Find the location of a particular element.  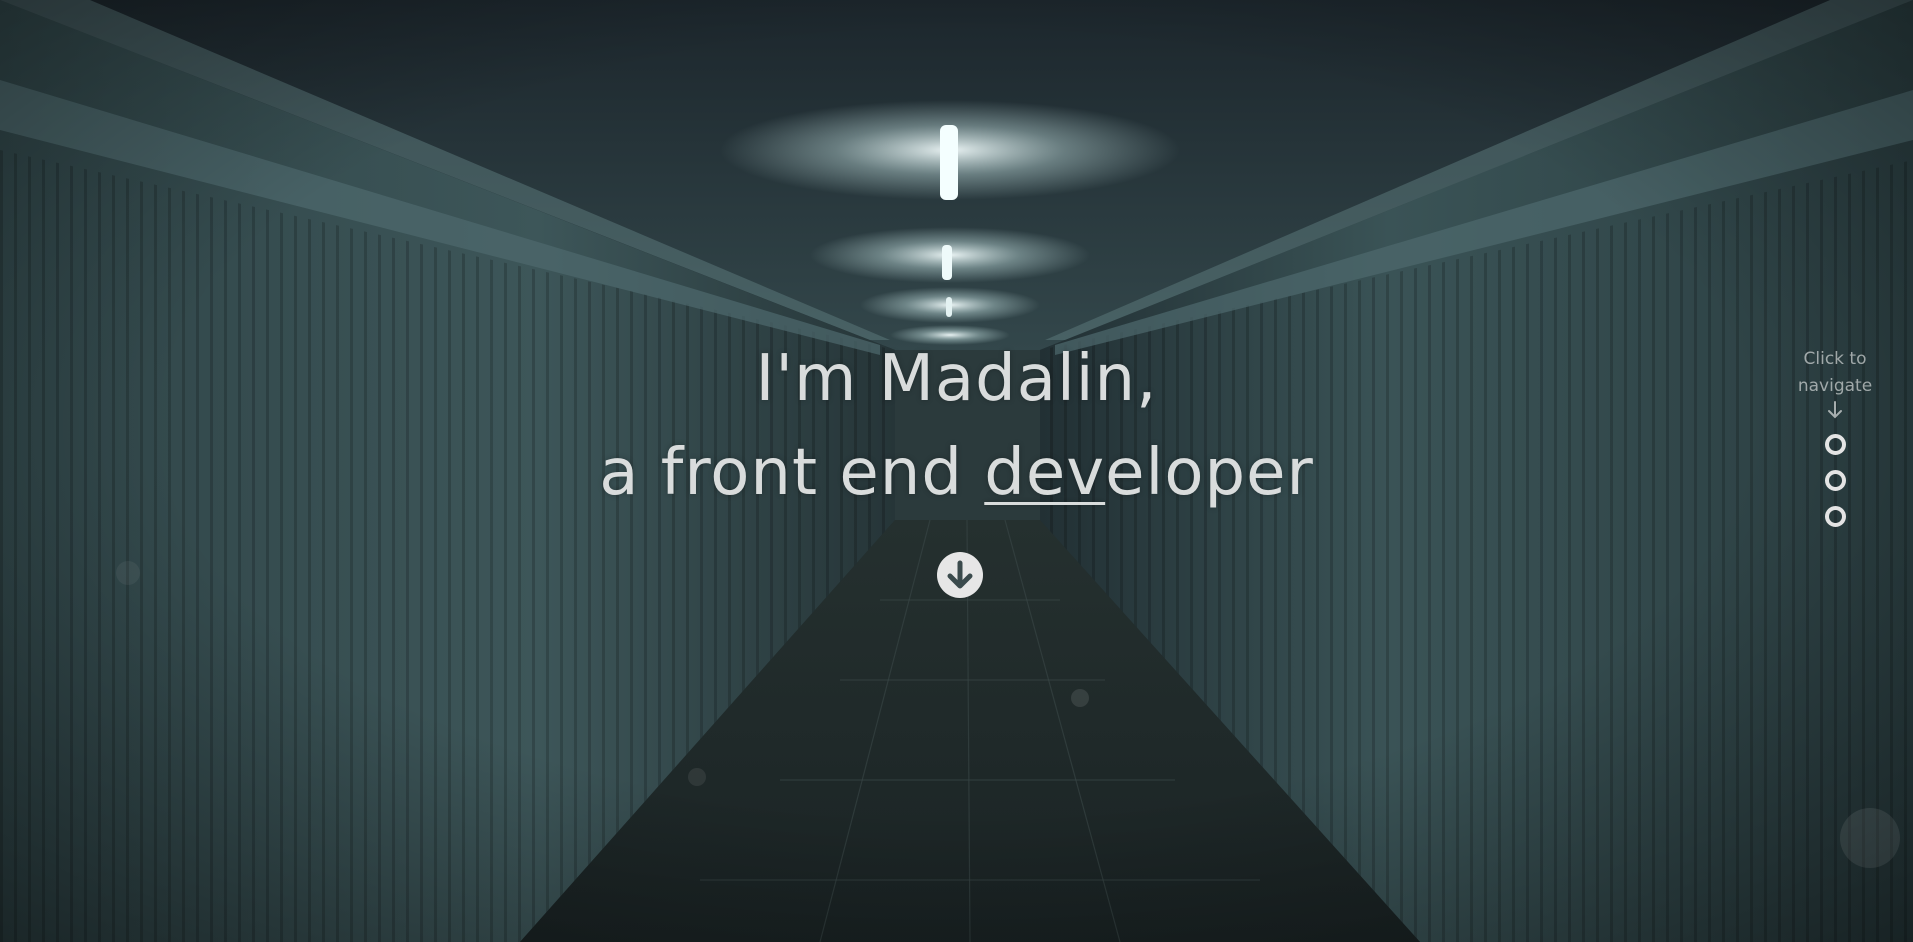

role-text: a front end developer is located at coordinates (956, 473).